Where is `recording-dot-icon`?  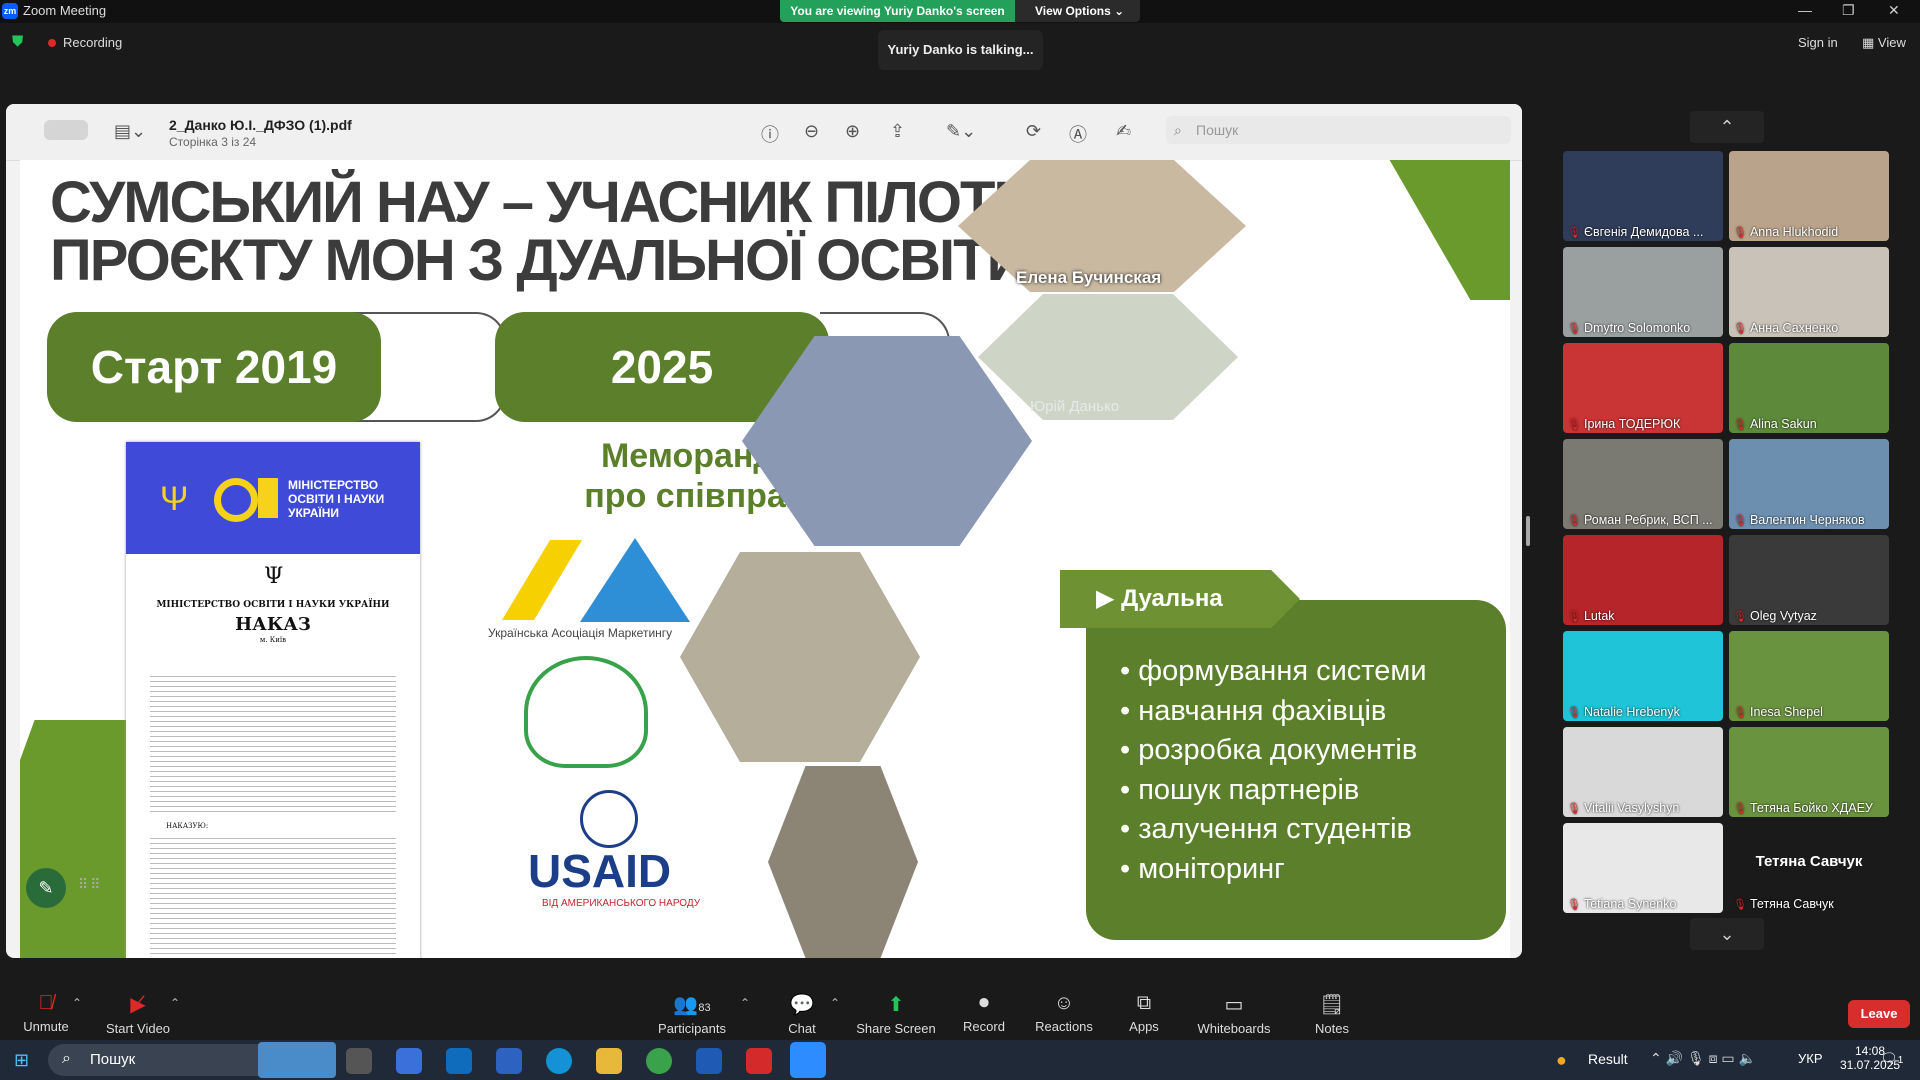 recording-dot-icon is located at coordinates (52, 43).